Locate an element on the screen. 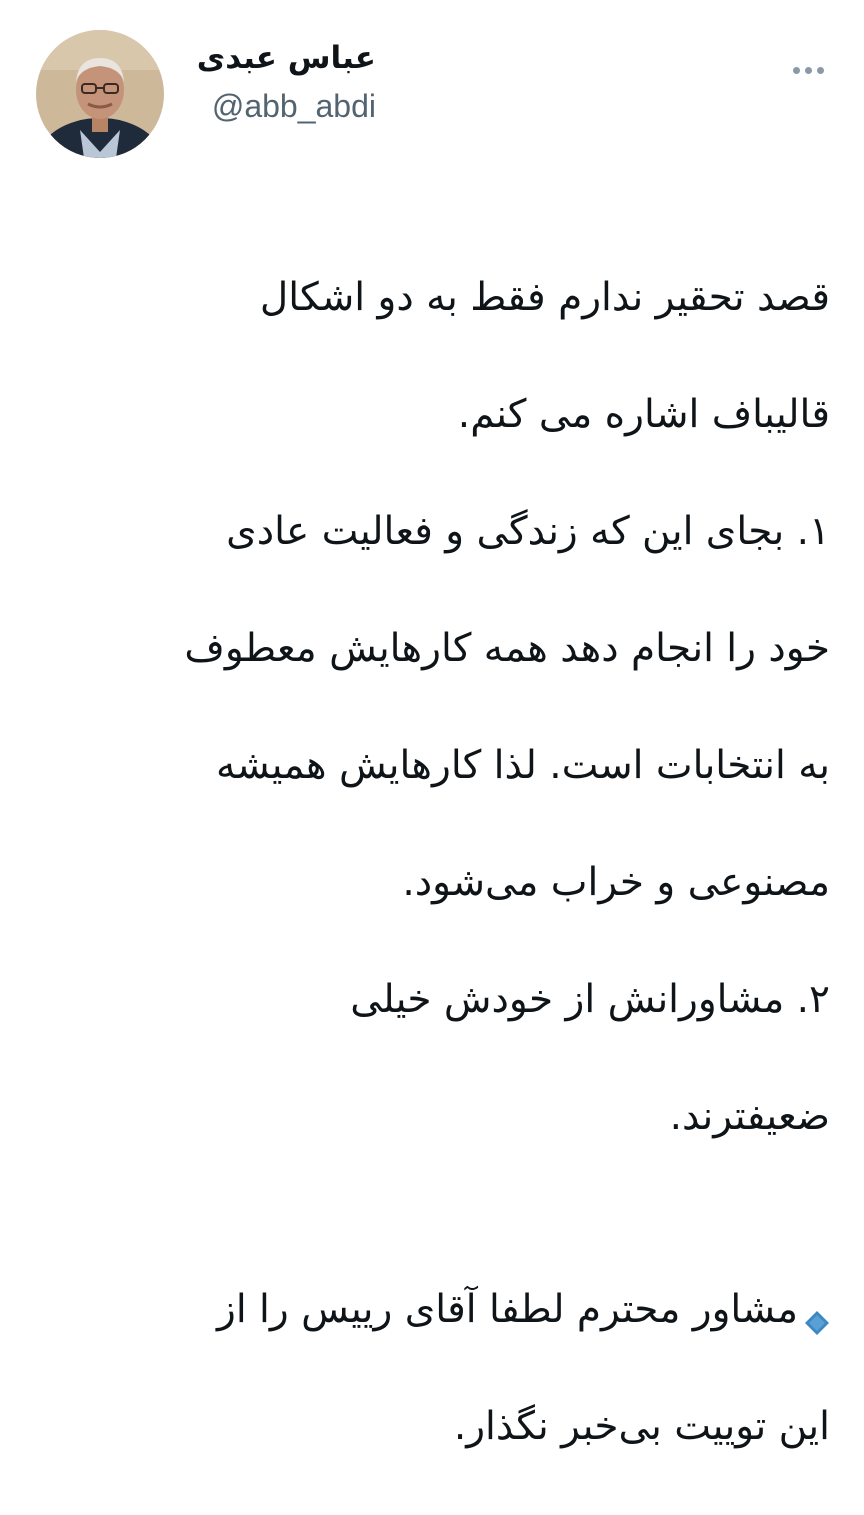 This screenshot has height=1515, width=864. tweet-reply-line: مشاور محترم لطفا آقای رییس را از is located at coordinates (430, 1310).